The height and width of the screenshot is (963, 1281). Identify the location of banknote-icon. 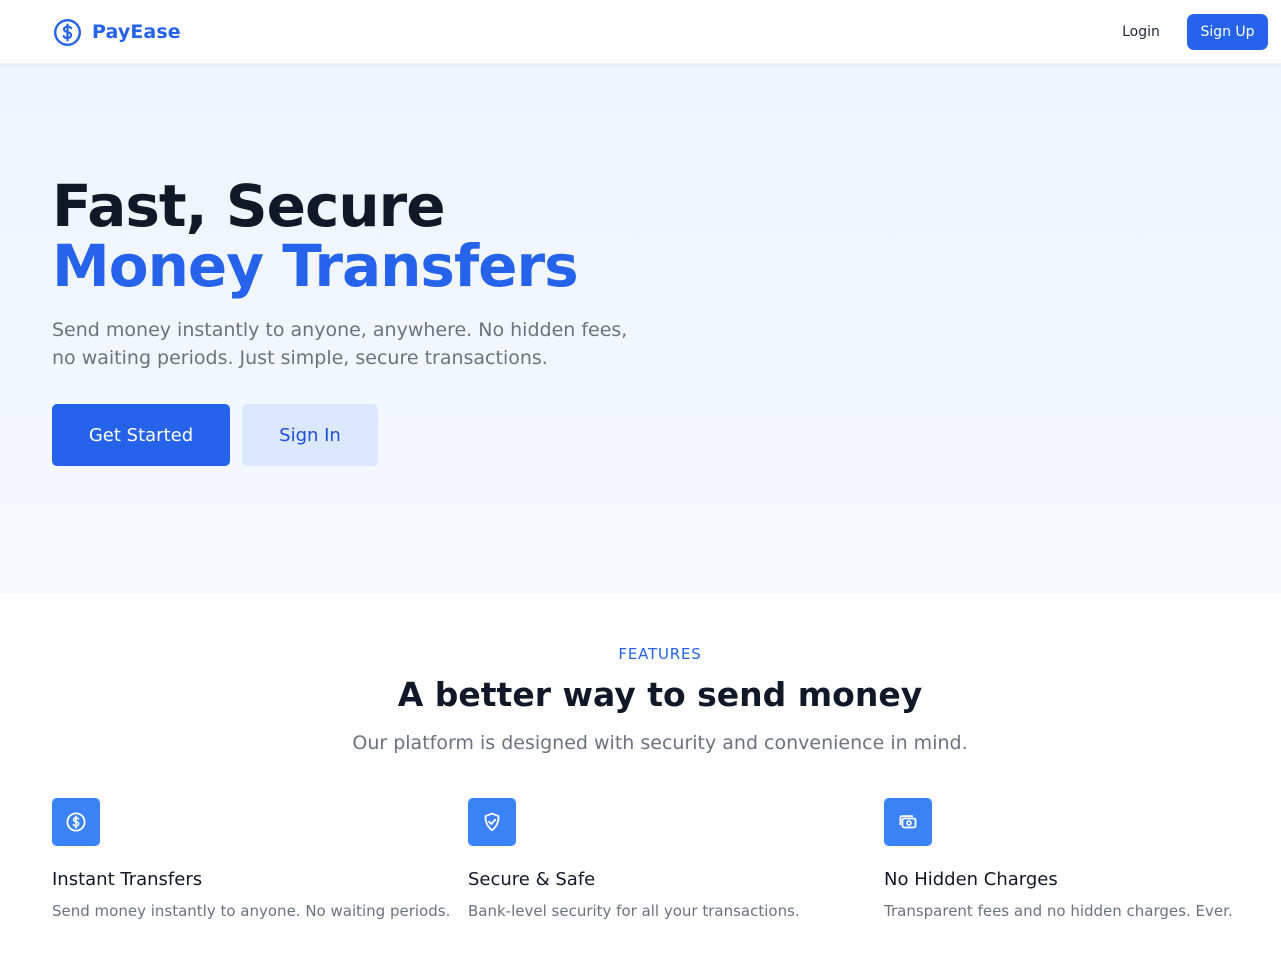
(908, 822).